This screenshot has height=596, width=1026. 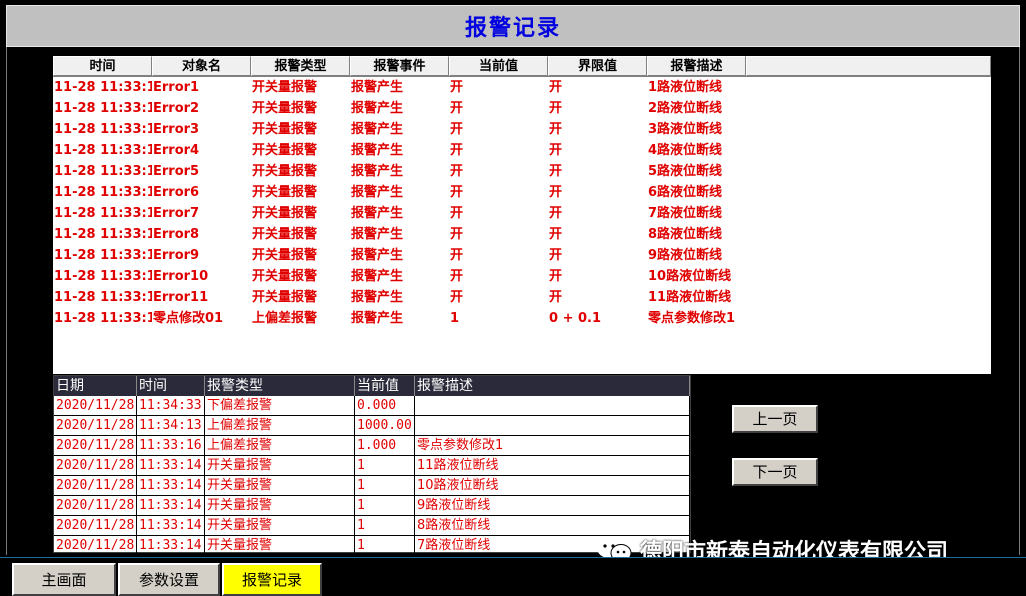 What do you see at coordinates (522, 192) in the screenshot?
I see `alarm-row: 11-28 11:33:14Error6 开关量报警 报警产生 开 开 6路液位断线` at bounding box center [522, 192].